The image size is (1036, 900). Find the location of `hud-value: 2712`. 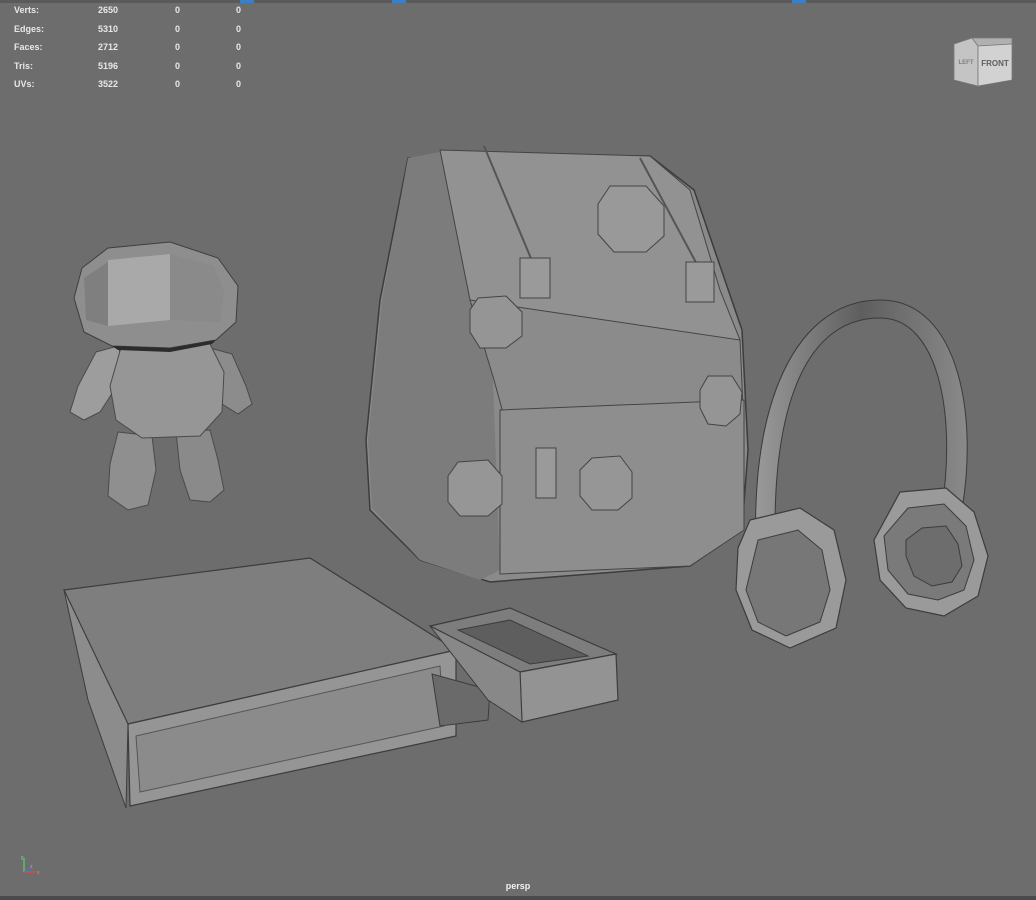

hud-value: 2712 is located at coordinates (108, 47).